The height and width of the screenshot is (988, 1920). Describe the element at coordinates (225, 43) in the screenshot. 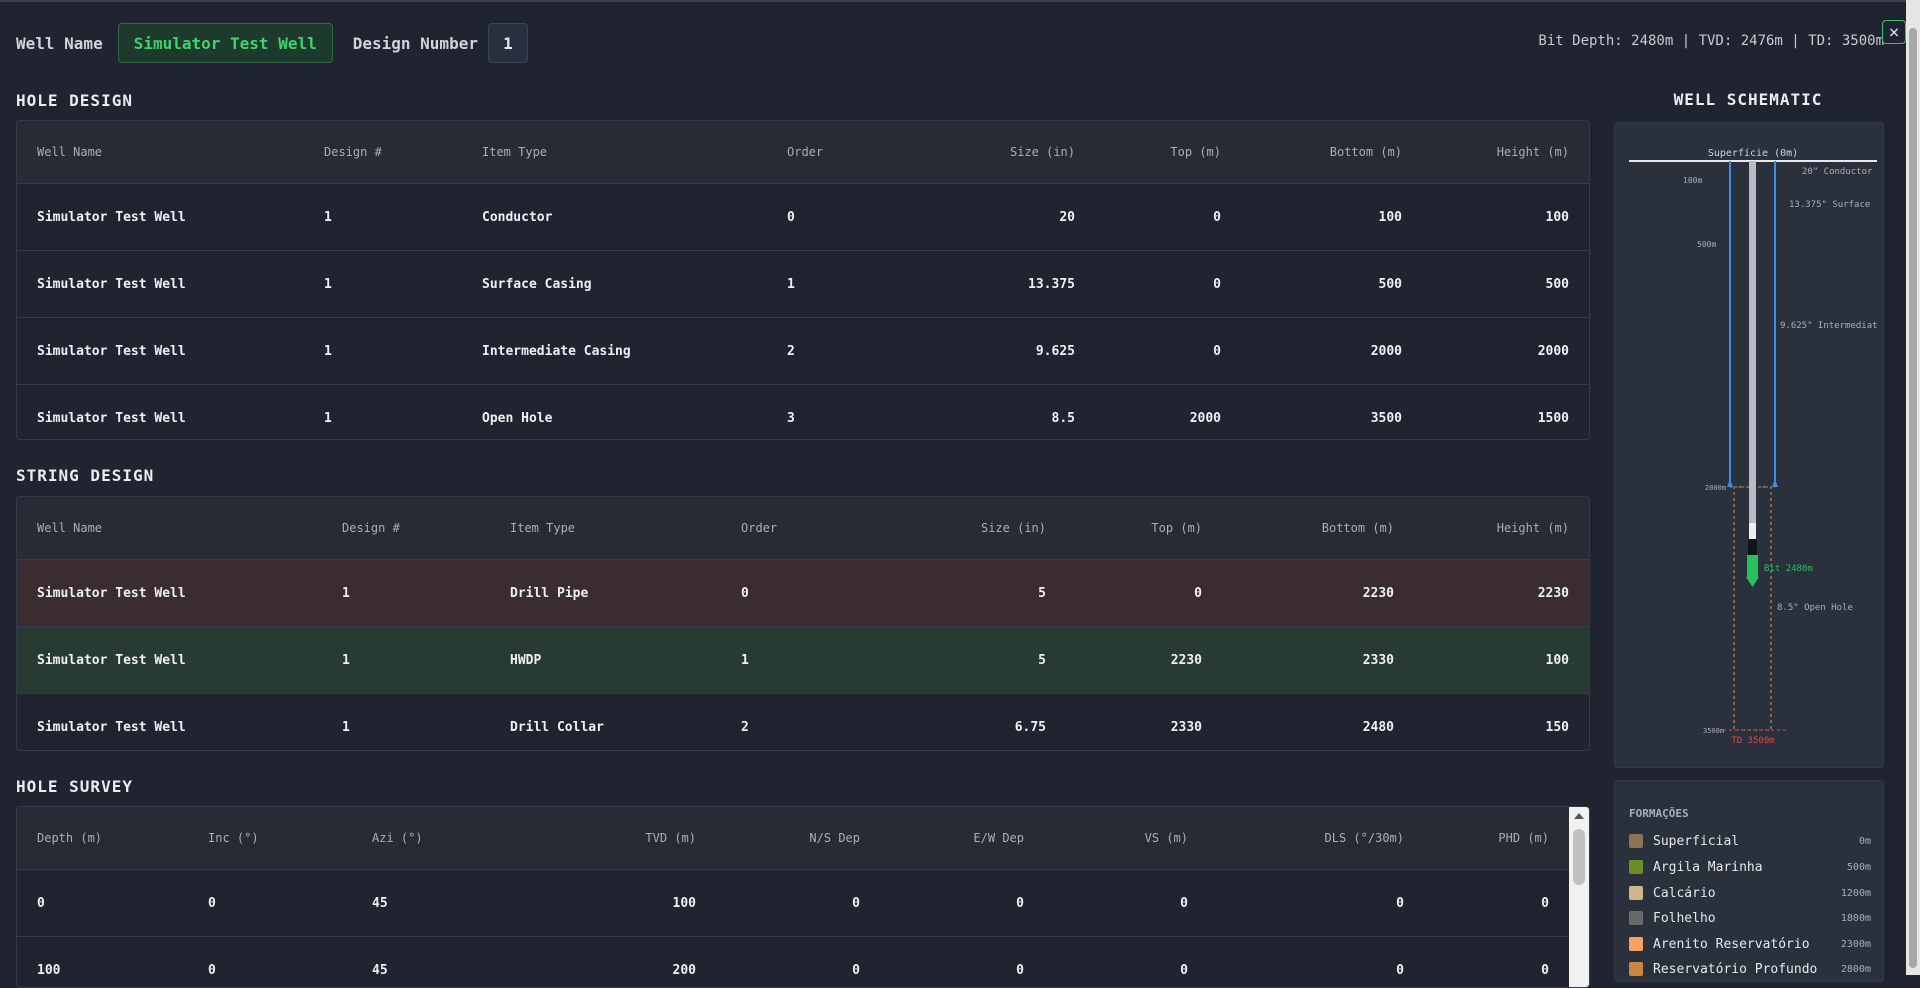

I see `well-name-field: Simulator Test Well` at that location.